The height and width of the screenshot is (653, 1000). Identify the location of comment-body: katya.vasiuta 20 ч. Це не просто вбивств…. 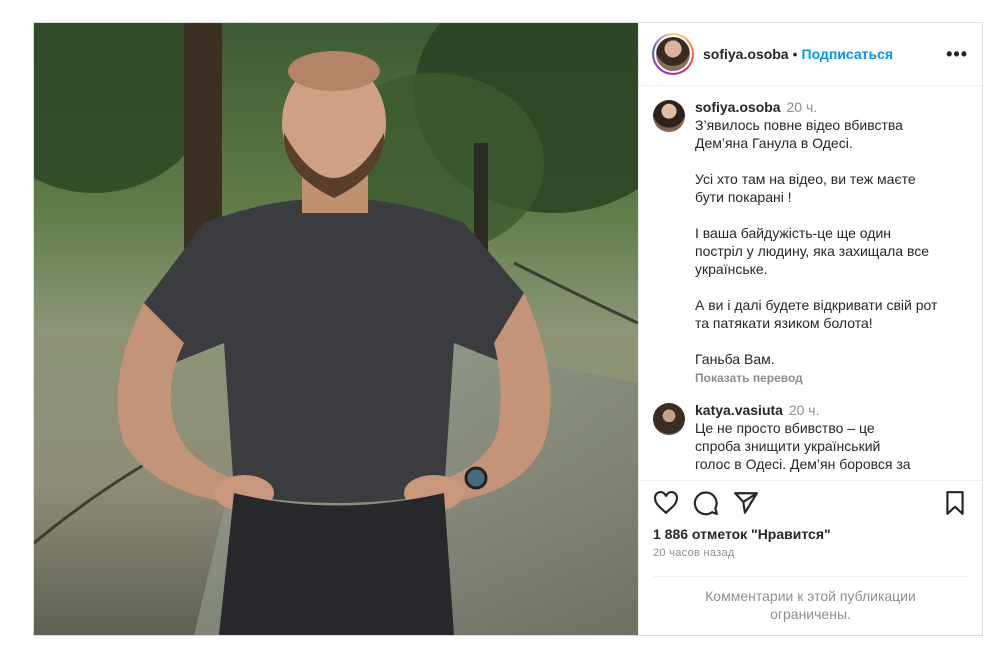
(803, 437).